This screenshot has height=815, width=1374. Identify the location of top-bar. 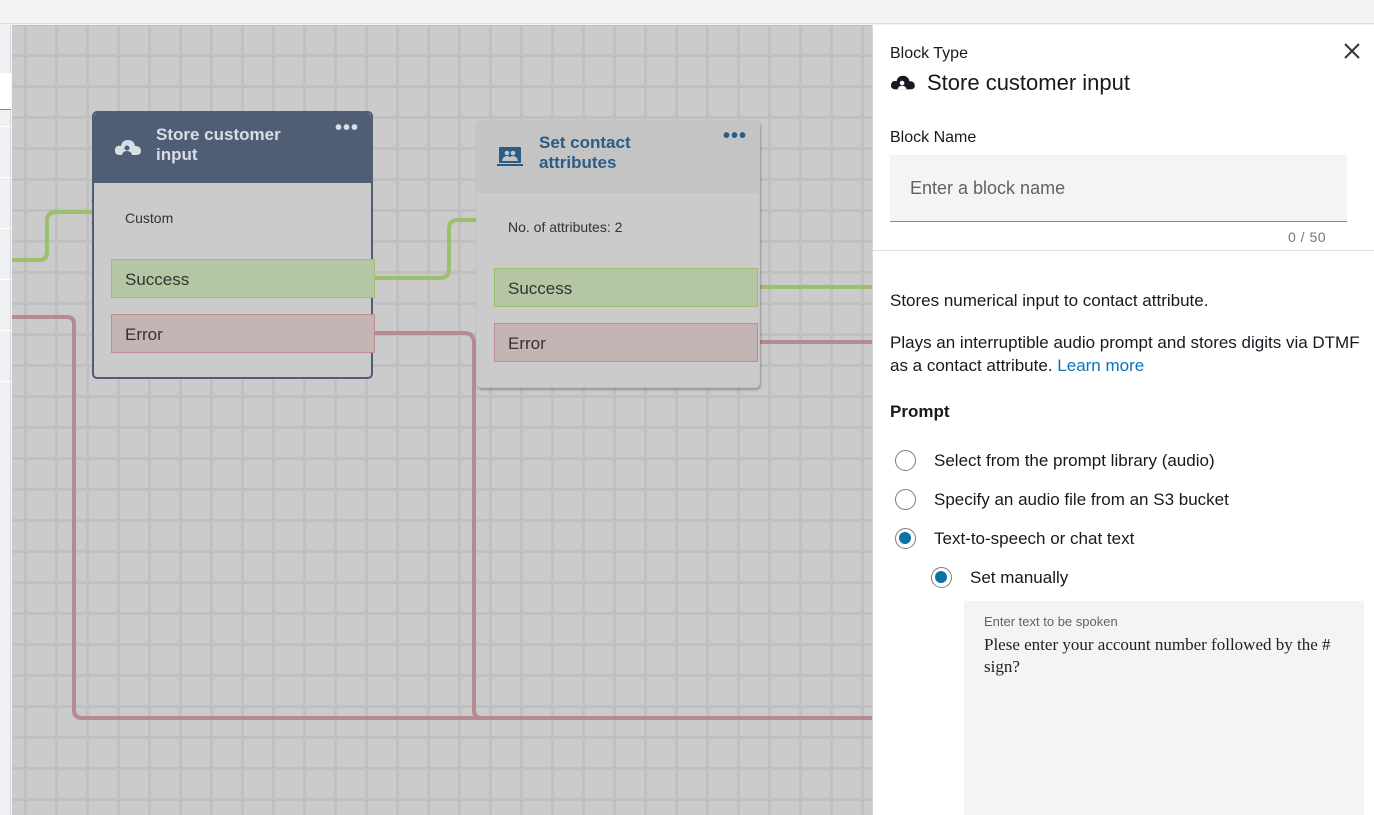
(687, 12).